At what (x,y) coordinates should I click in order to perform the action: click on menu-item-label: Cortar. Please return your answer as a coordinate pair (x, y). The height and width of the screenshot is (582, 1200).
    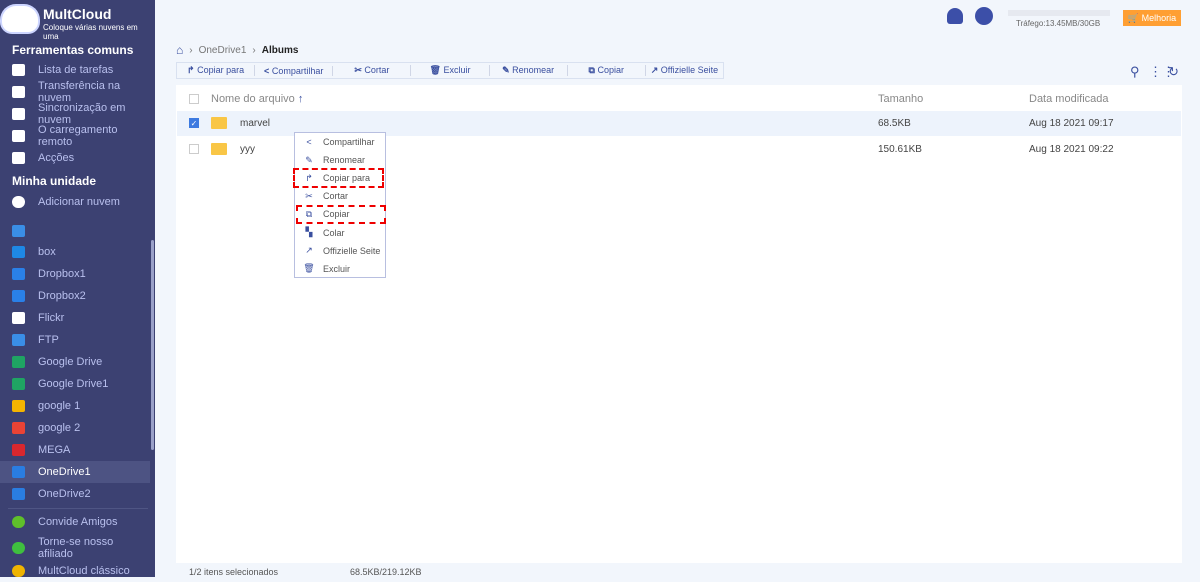
    Looking at the image, I should click on (336, 196).